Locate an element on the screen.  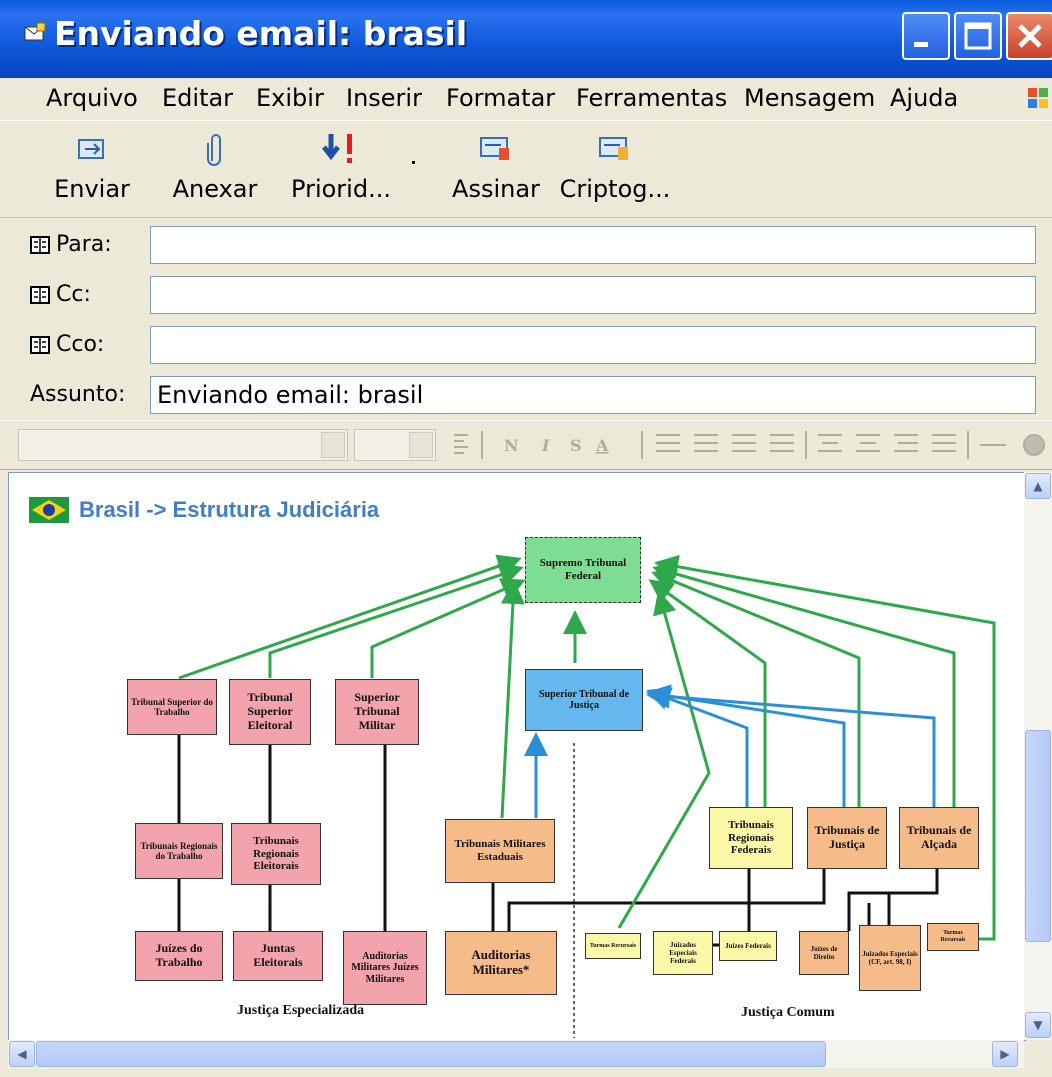
maximize-button is located at coordinates (978, 36).